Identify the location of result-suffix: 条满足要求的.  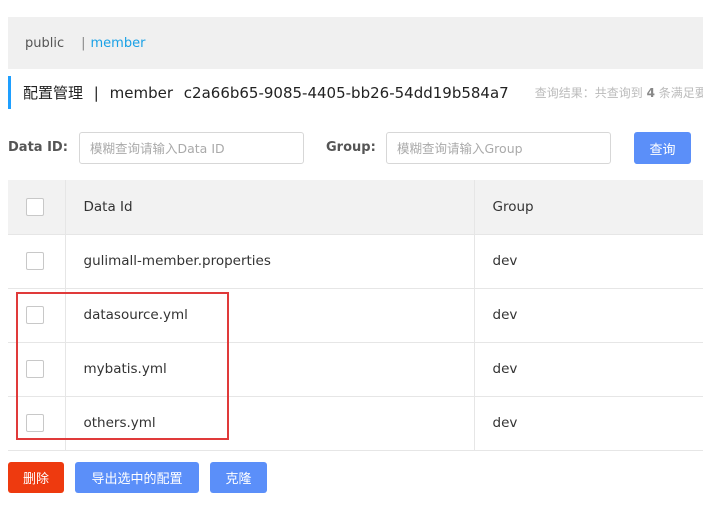
(680, 93).